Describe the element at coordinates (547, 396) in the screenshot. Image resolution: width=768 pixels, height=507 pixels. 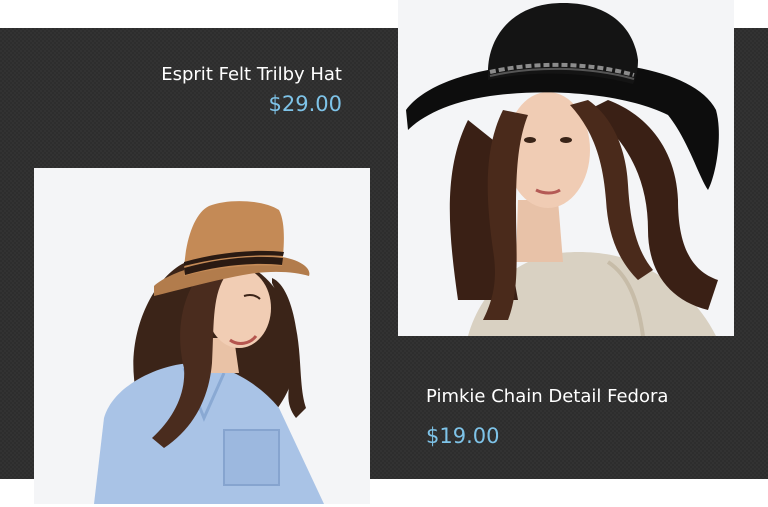
I see `product-title: Pimkie Chain Detail Fedora` at that location.